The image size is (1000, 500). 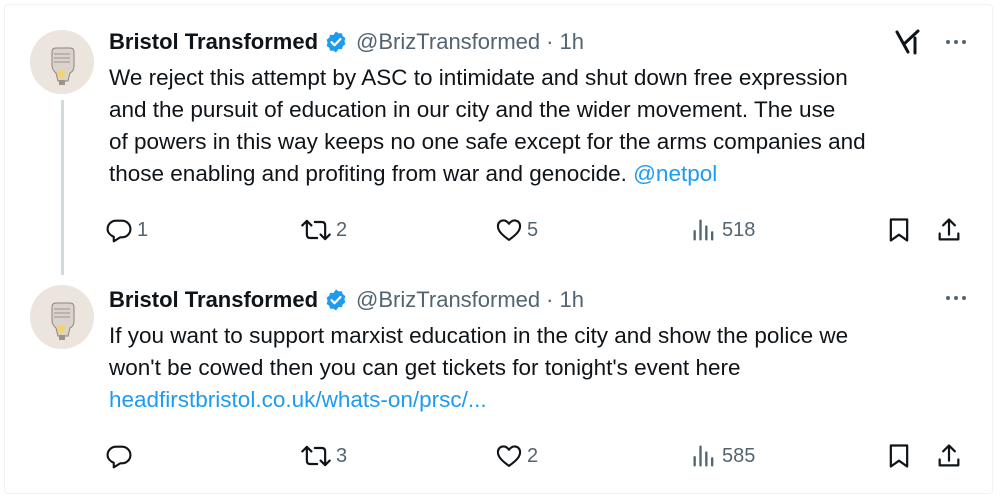 I want to click on thread-line, so click(x=62, y=187).